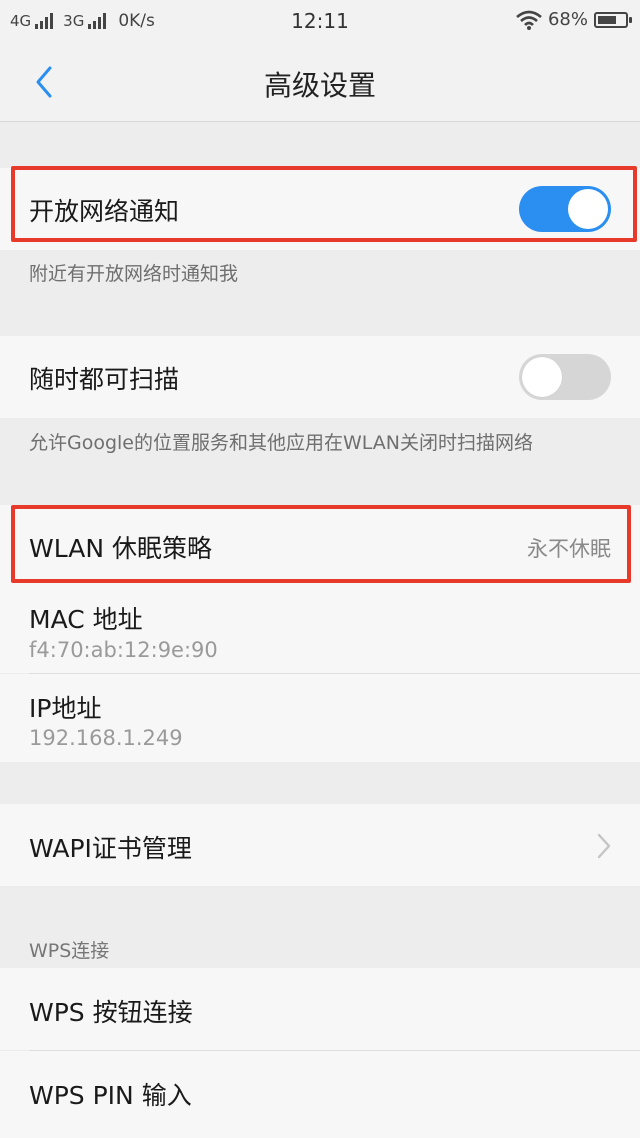  I want to click on setting-label: WPS 按钮连接, so click(111, 1012).